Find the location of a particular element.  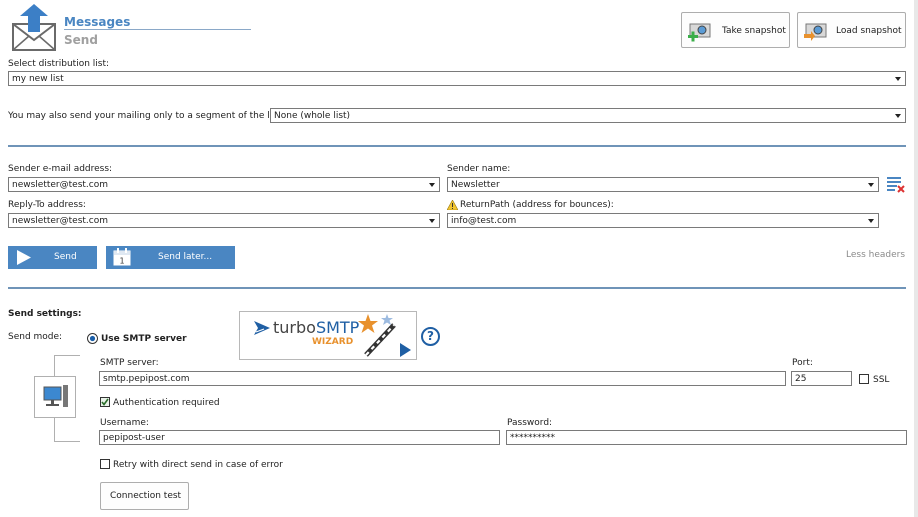

ssl-label: SSL is located at coordinates (881, 380).